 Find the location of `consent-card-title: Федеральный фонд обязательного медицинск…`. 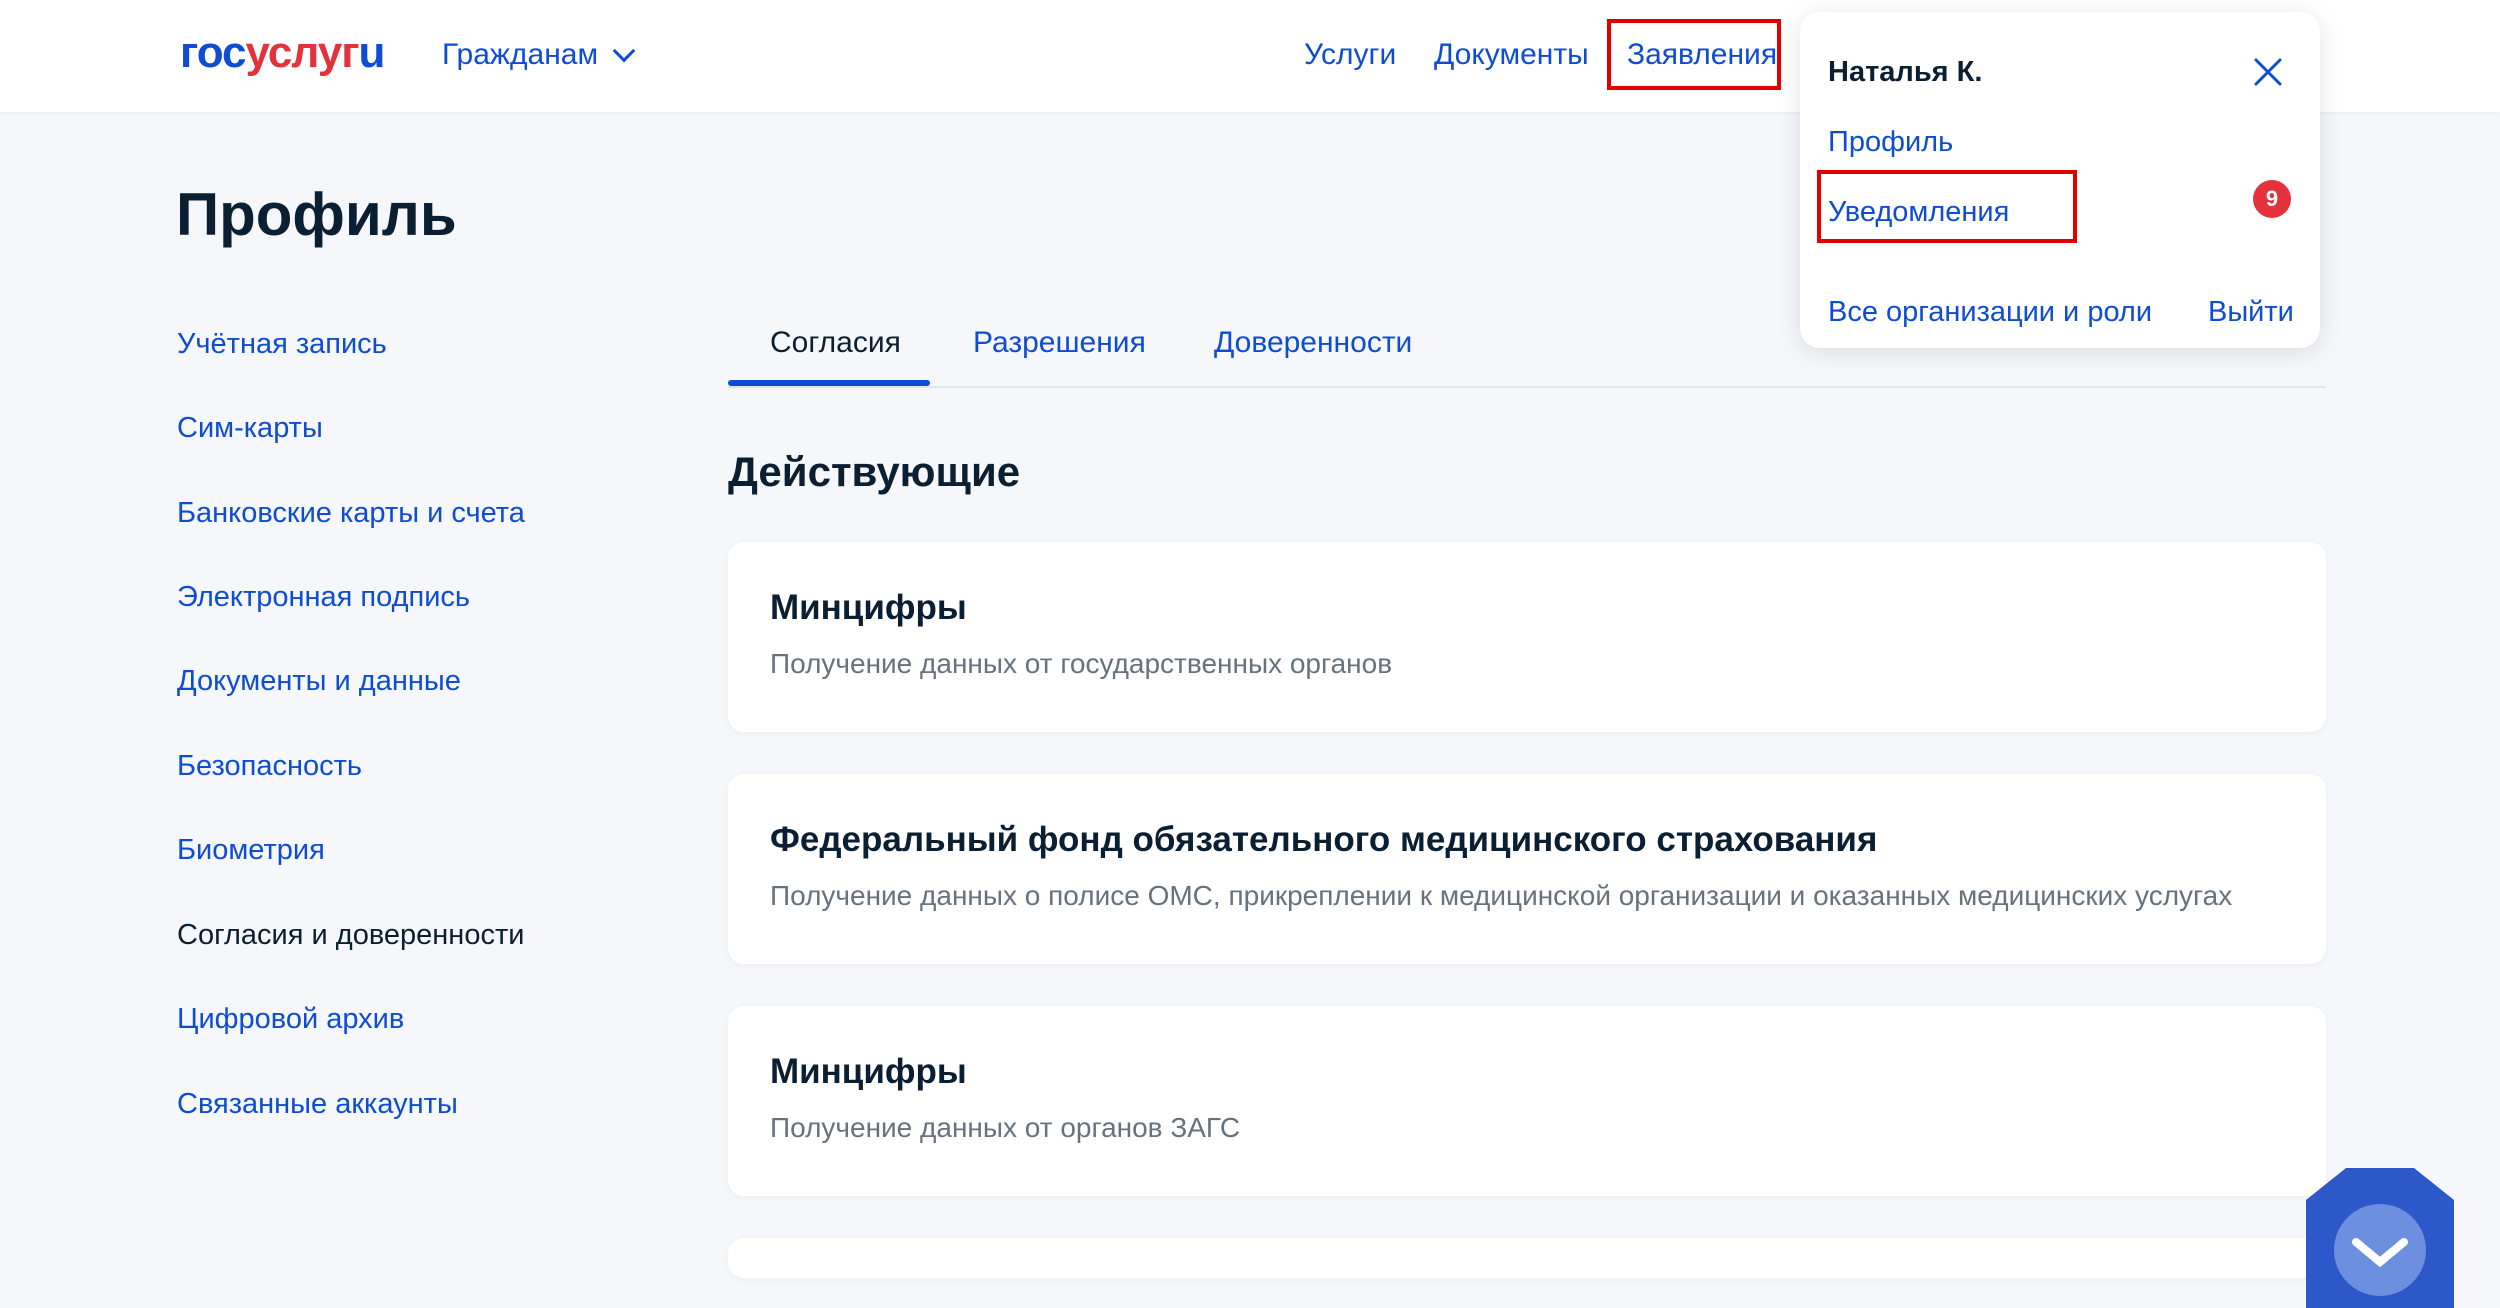

consent-card-title: Федеральный фонд обязательного медицинск… is located at coordinates (1324, 839).